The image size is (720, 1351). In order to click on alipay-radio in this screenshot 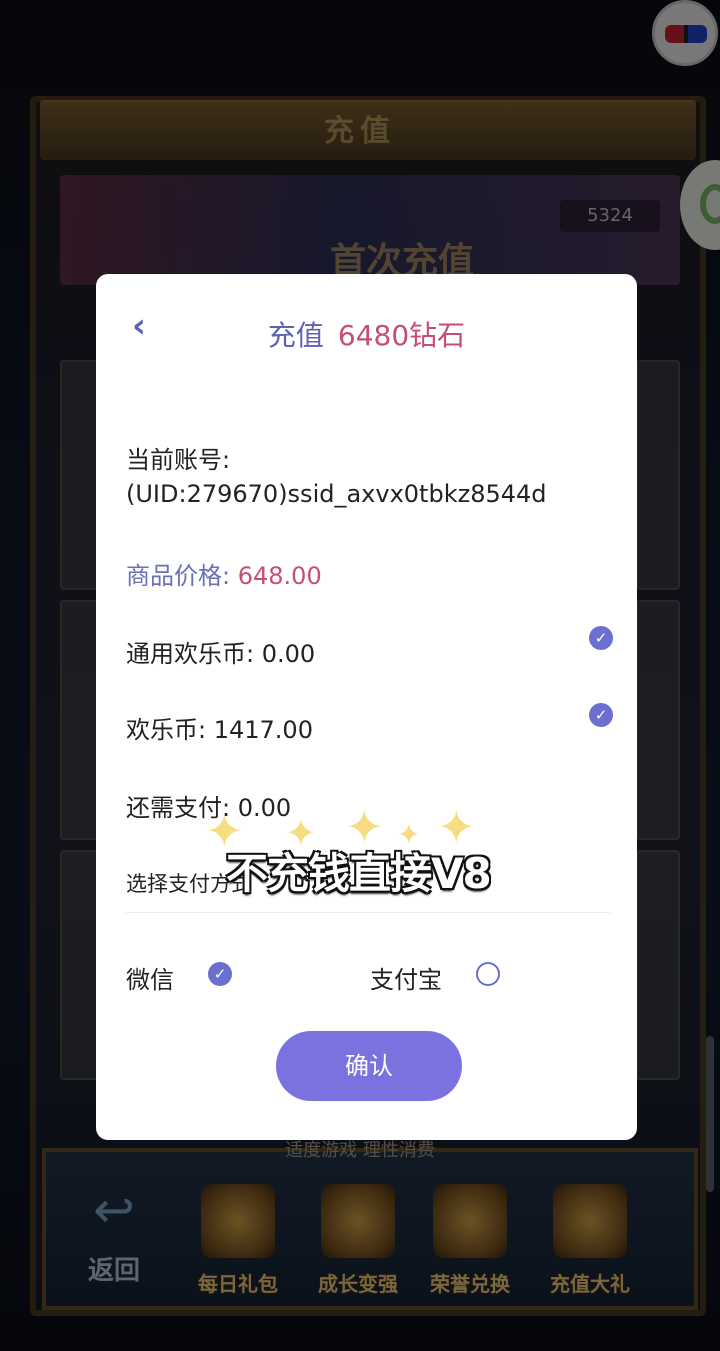, I will do `click(488, 974)`.